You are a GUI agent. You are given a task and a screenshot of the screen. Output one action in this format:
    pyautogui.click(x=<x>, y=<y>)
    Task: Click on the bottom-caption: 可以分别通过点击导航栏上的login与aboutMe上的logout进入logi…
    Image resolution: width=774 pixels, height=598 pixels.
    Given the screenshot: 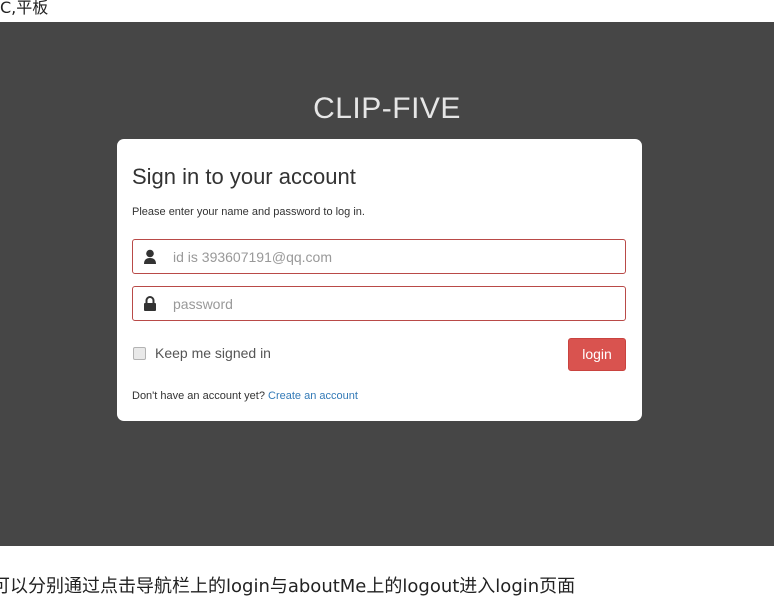 What is the action you would take?
    pyautogui.click(x=288, y=586)
    